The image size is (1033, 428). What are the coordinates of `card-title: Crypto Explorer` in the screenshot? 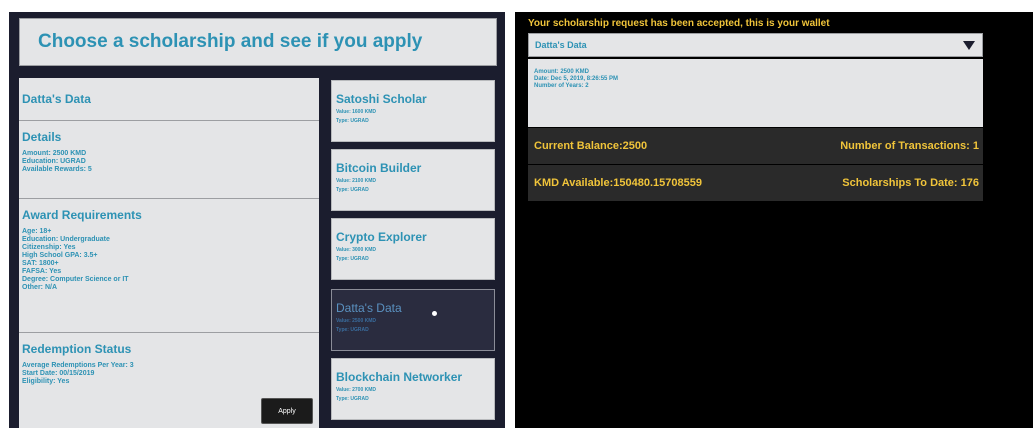 It's located at (381, 237).